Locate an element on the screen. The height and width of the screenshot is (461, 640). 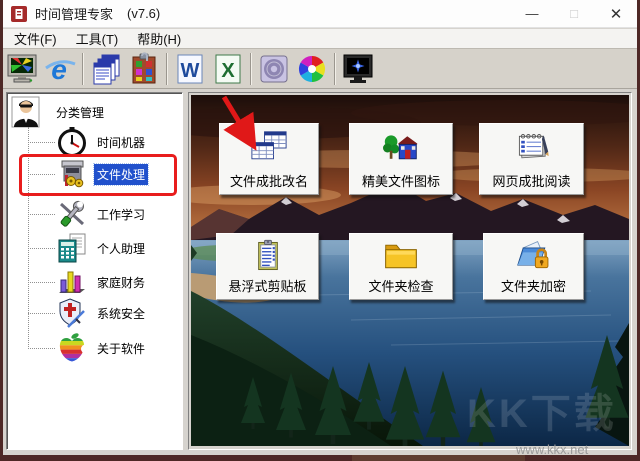
clock-icon is located at coordinates (72, 142).